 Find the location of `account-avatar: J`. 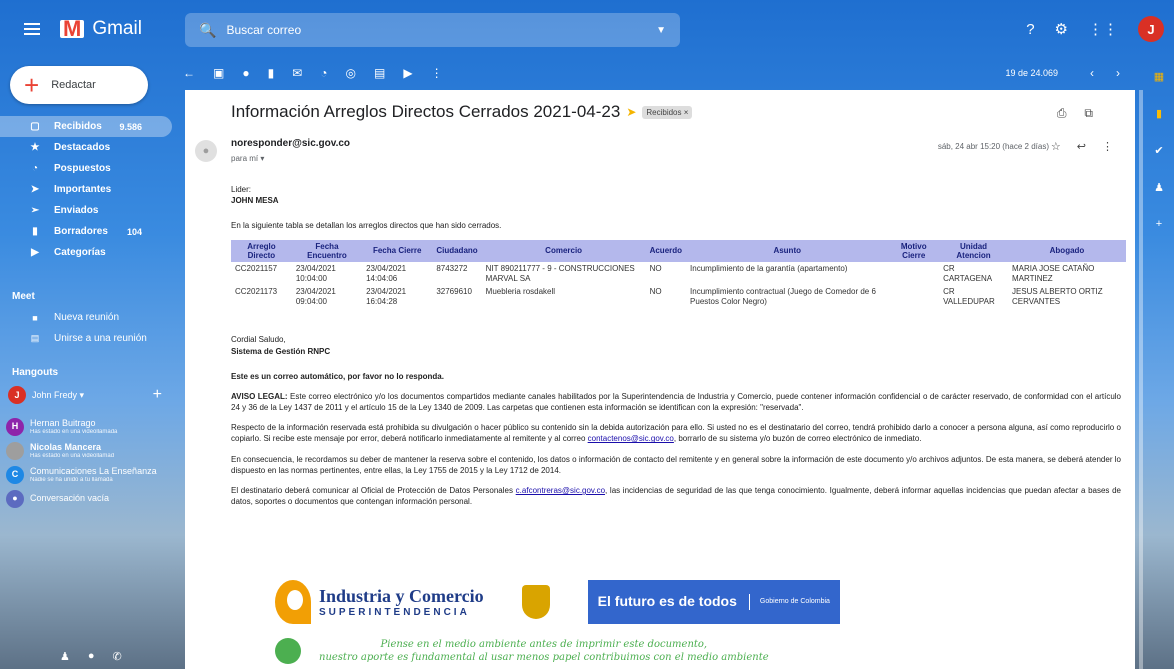

account-avatar: J is located at coordinates (1151, 29).